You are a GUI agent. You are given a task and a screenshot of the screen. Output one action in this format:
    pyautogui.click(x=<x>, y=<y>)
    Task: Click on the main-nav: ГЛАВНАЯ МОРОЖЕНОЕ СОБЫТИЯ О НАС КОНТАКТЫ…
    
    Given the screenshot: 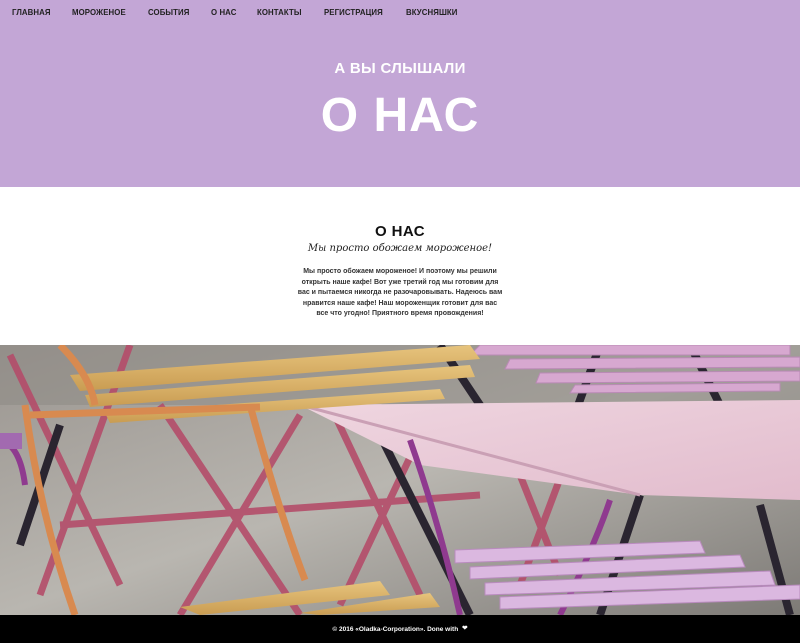 What is the action you would take?
    pyautogui.click(x=246, y=12)
    